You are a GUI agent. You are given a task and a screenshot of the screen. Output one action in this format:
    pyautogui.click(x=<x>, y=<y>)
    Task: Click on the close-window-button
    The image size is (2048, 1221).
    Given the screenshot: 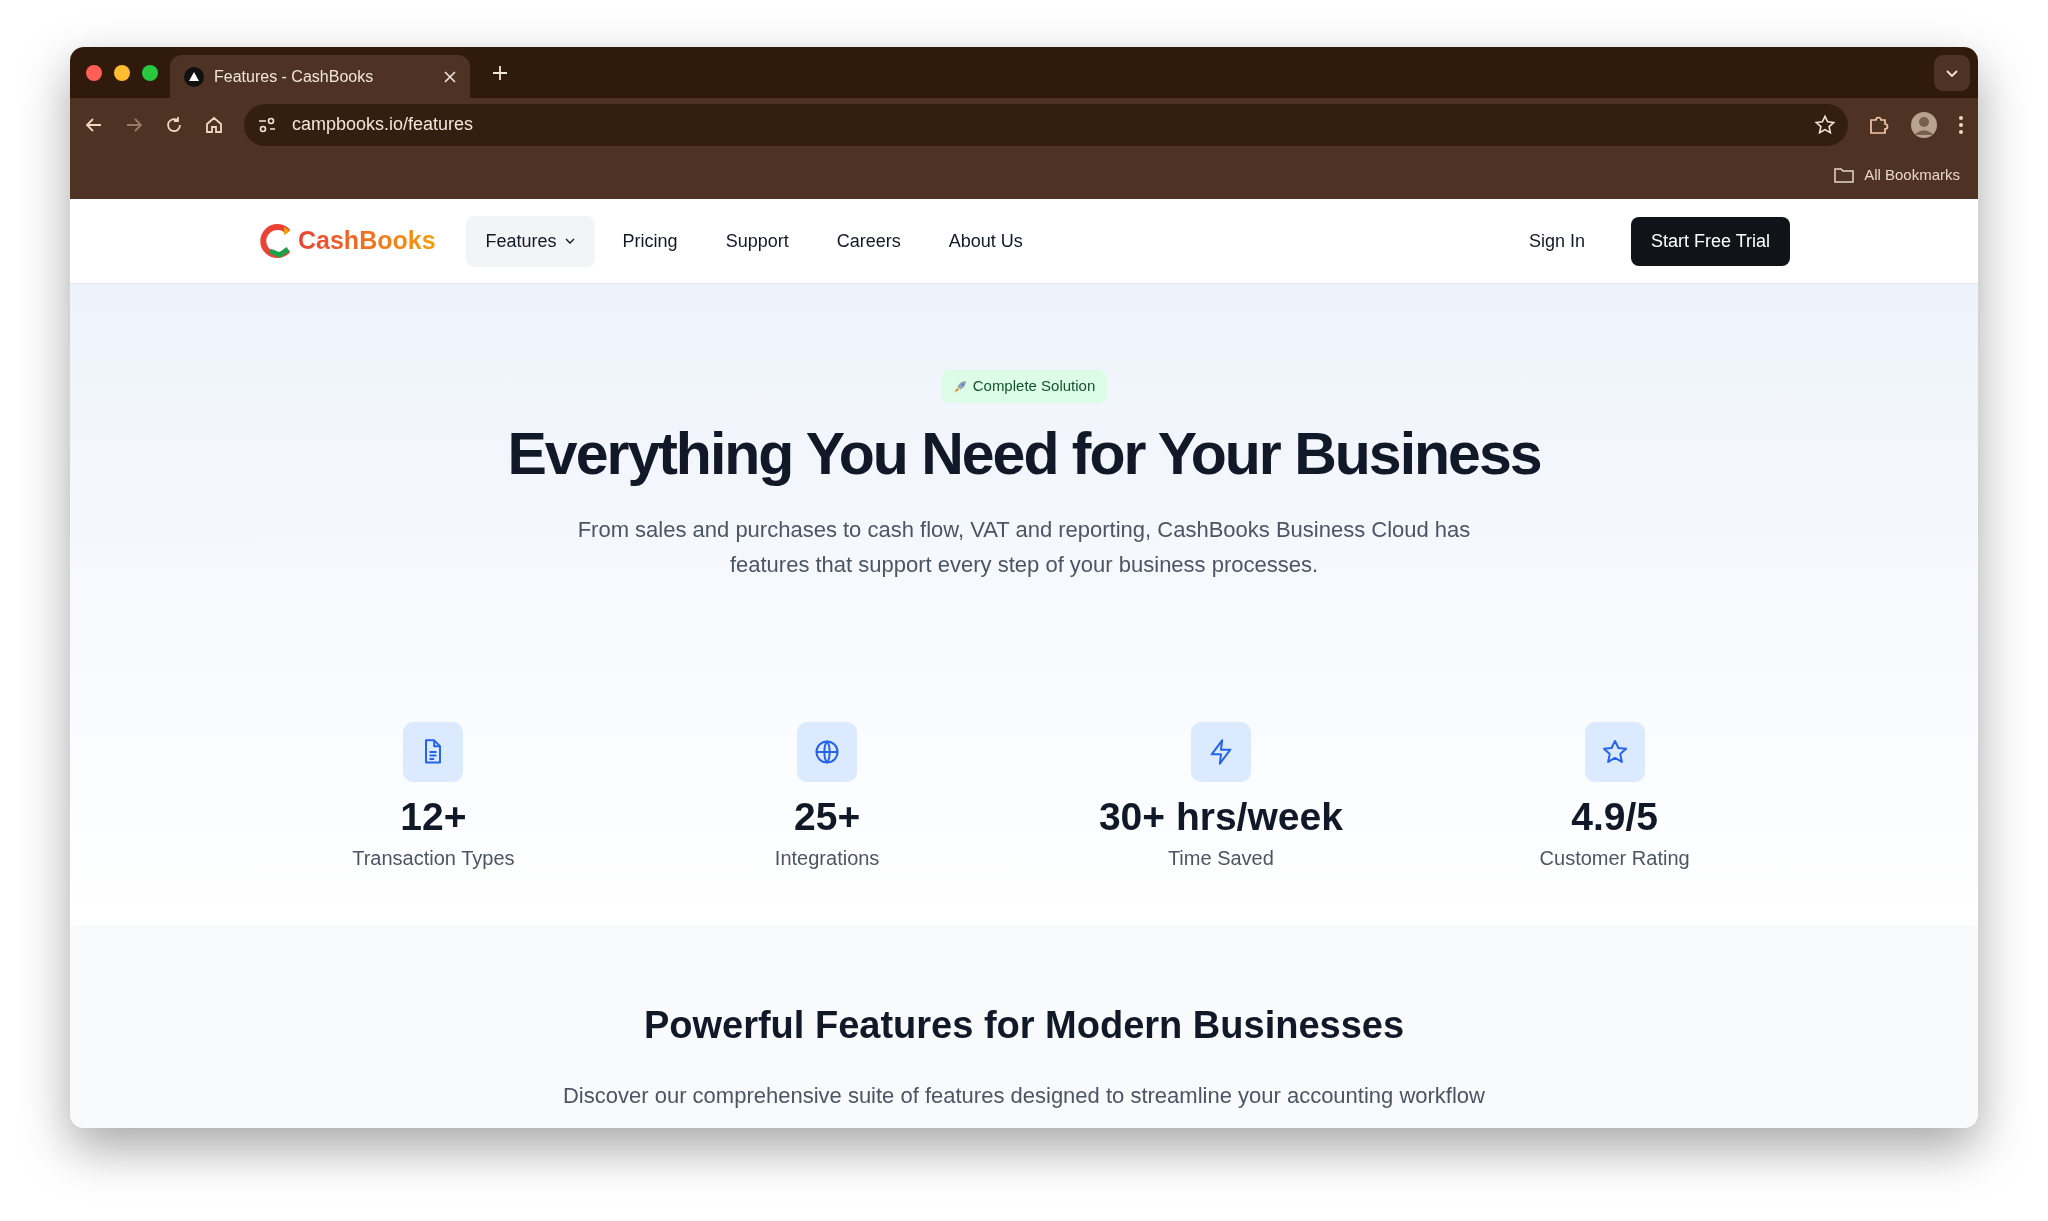 What is the action you would take?
    pyautogui.click(x=94, y=72)
    